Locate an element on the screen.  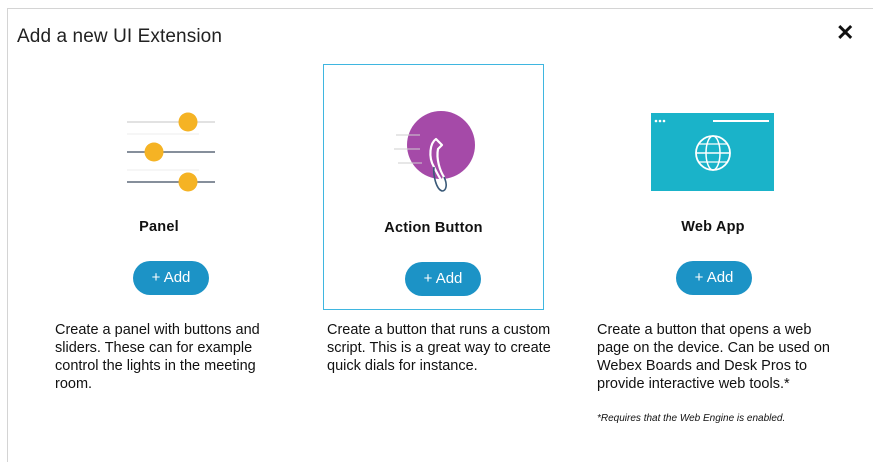
card-action-button: Action Button + Add is located at coordinates (433, 187).